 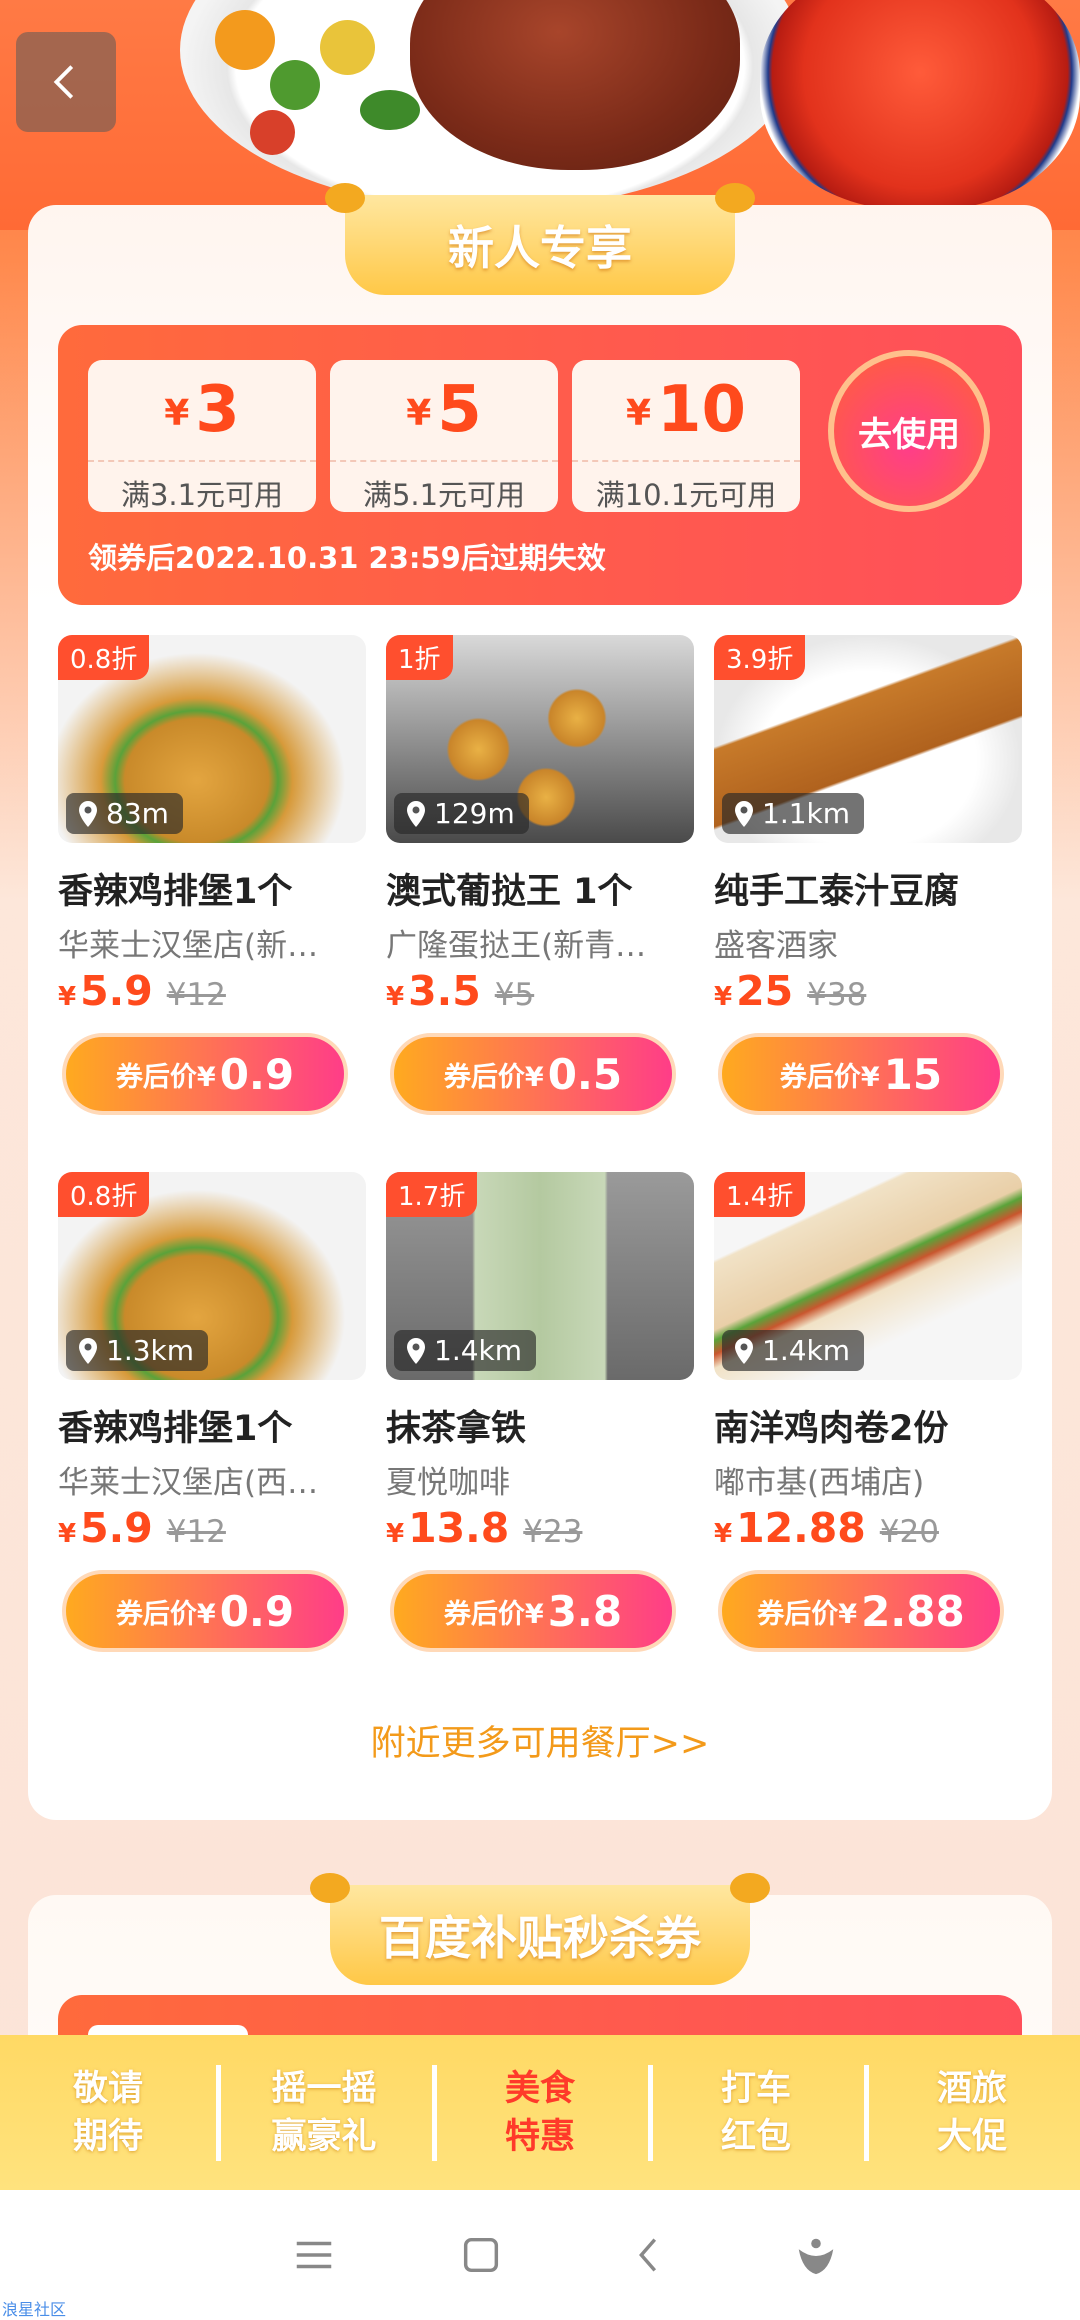 What do you see at coordinates (793, 813) in the screenshot?
I see `distance-tag: 1.1km` at bounding box center [793, 813].